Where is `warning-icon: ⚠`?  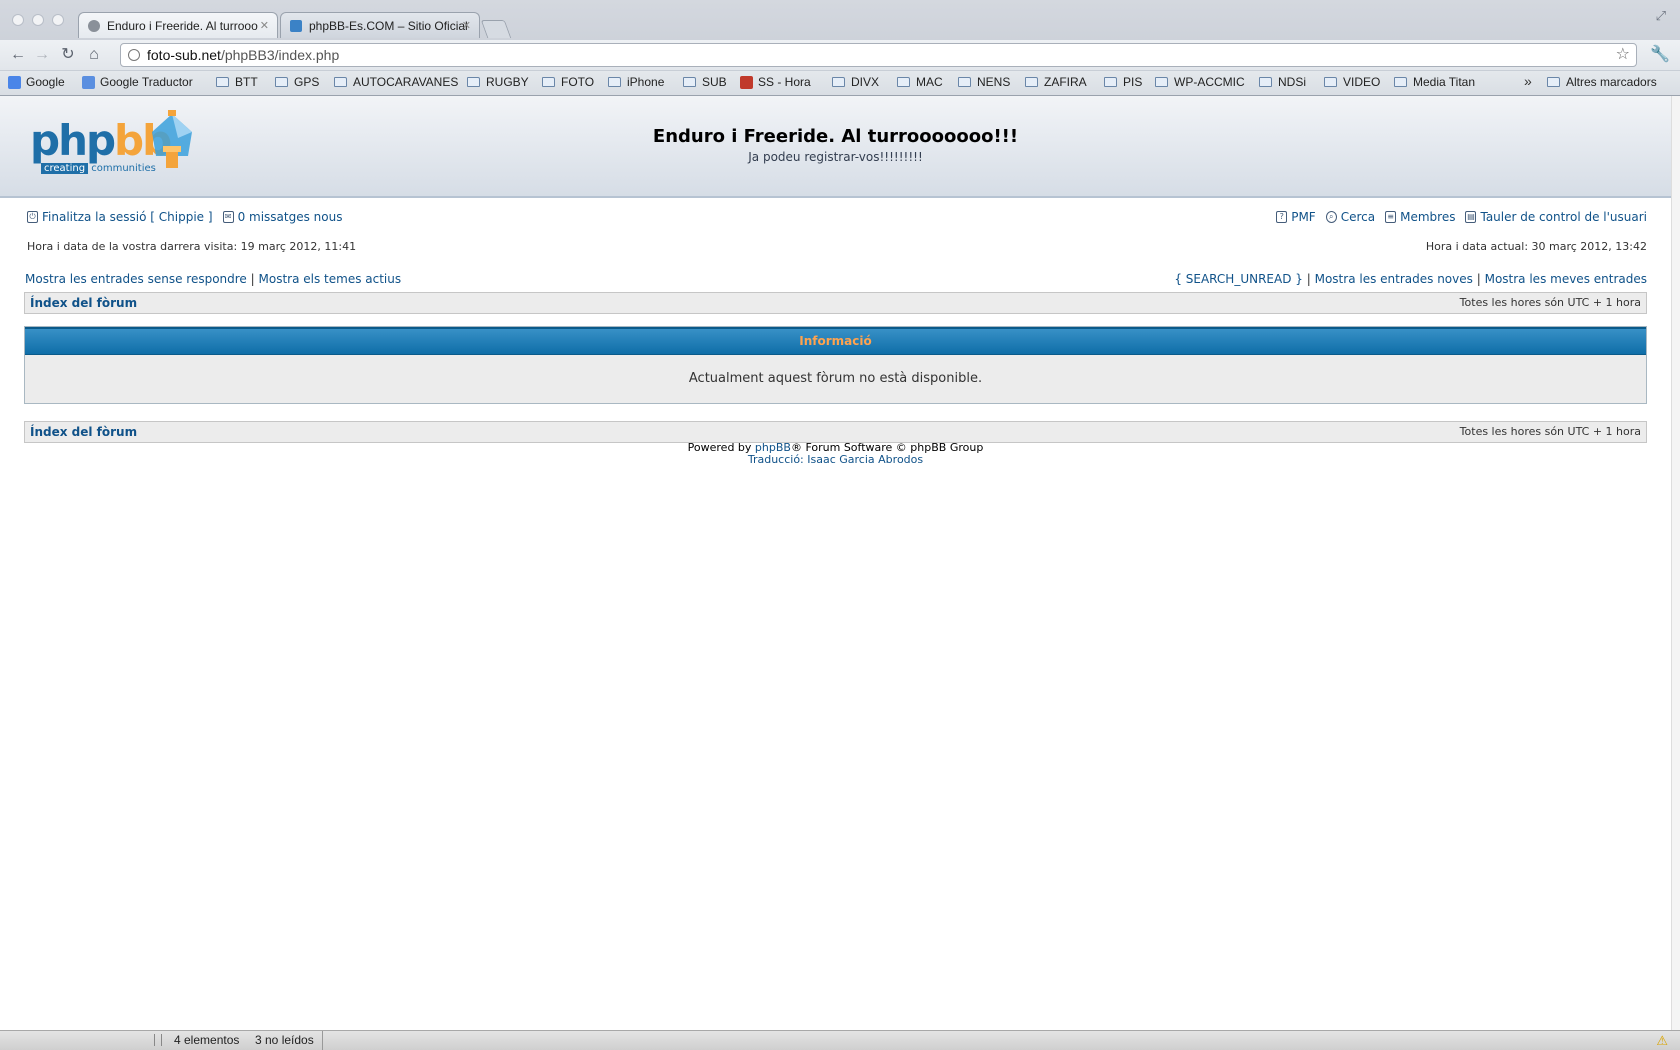 warning-icon: ⚠ is located at coordinates (1662, 1041).